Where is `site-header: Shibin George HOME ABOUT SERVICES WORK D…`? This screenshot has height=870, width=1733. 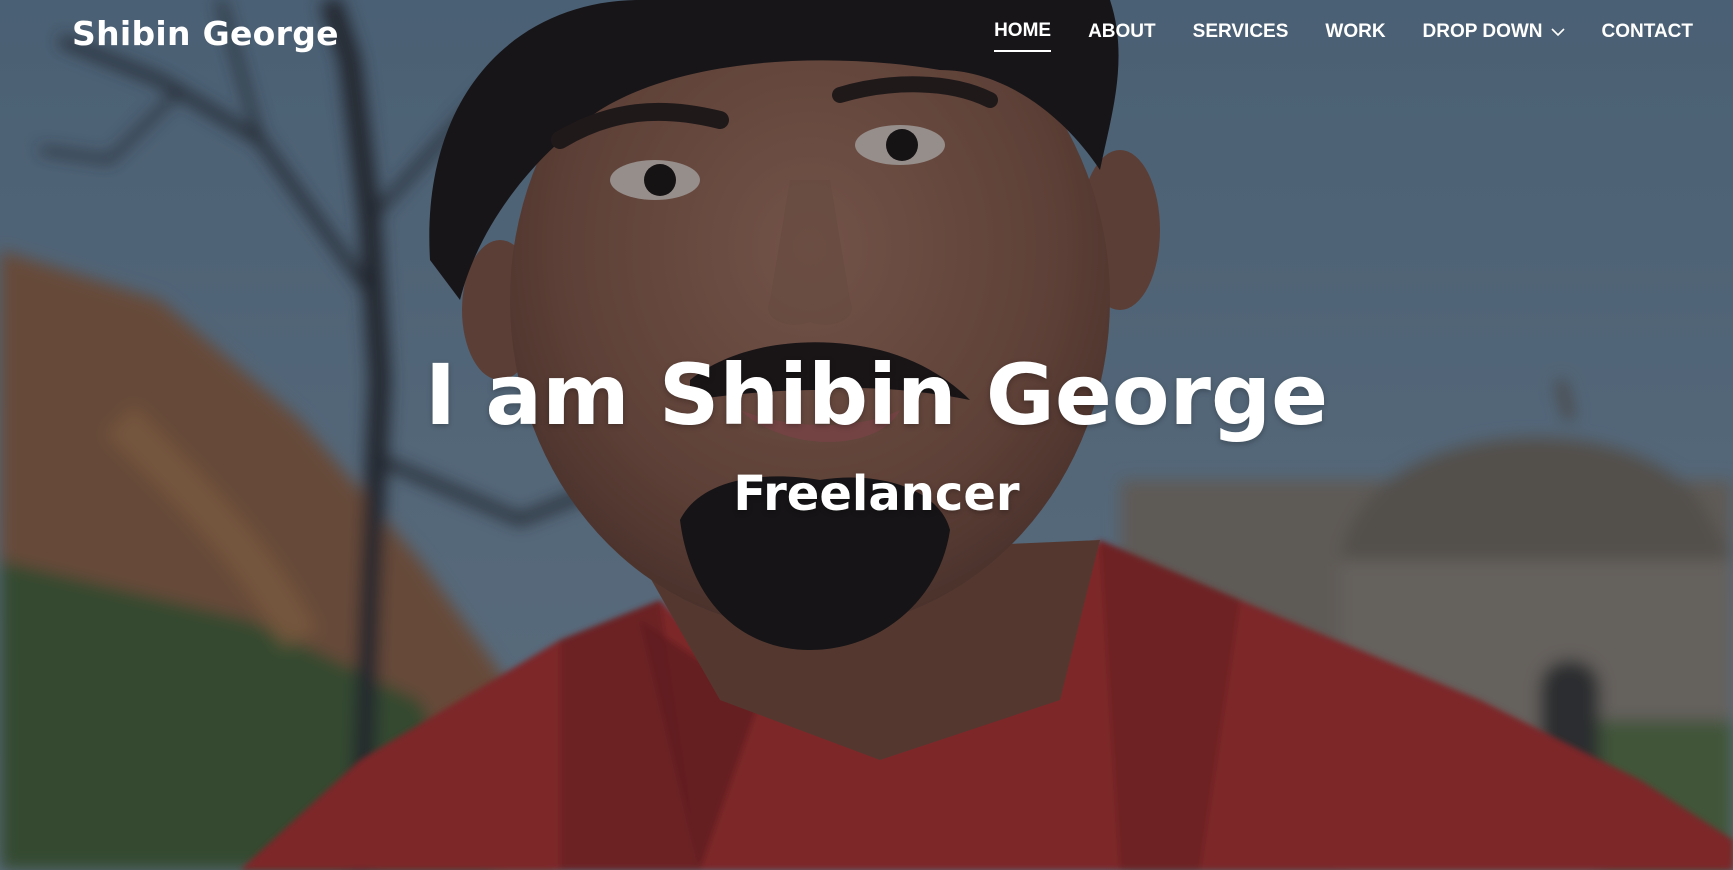
site-header: Shibin George HOME ABOUT SERVICES WORK D… is located at coordinates (866, 35).